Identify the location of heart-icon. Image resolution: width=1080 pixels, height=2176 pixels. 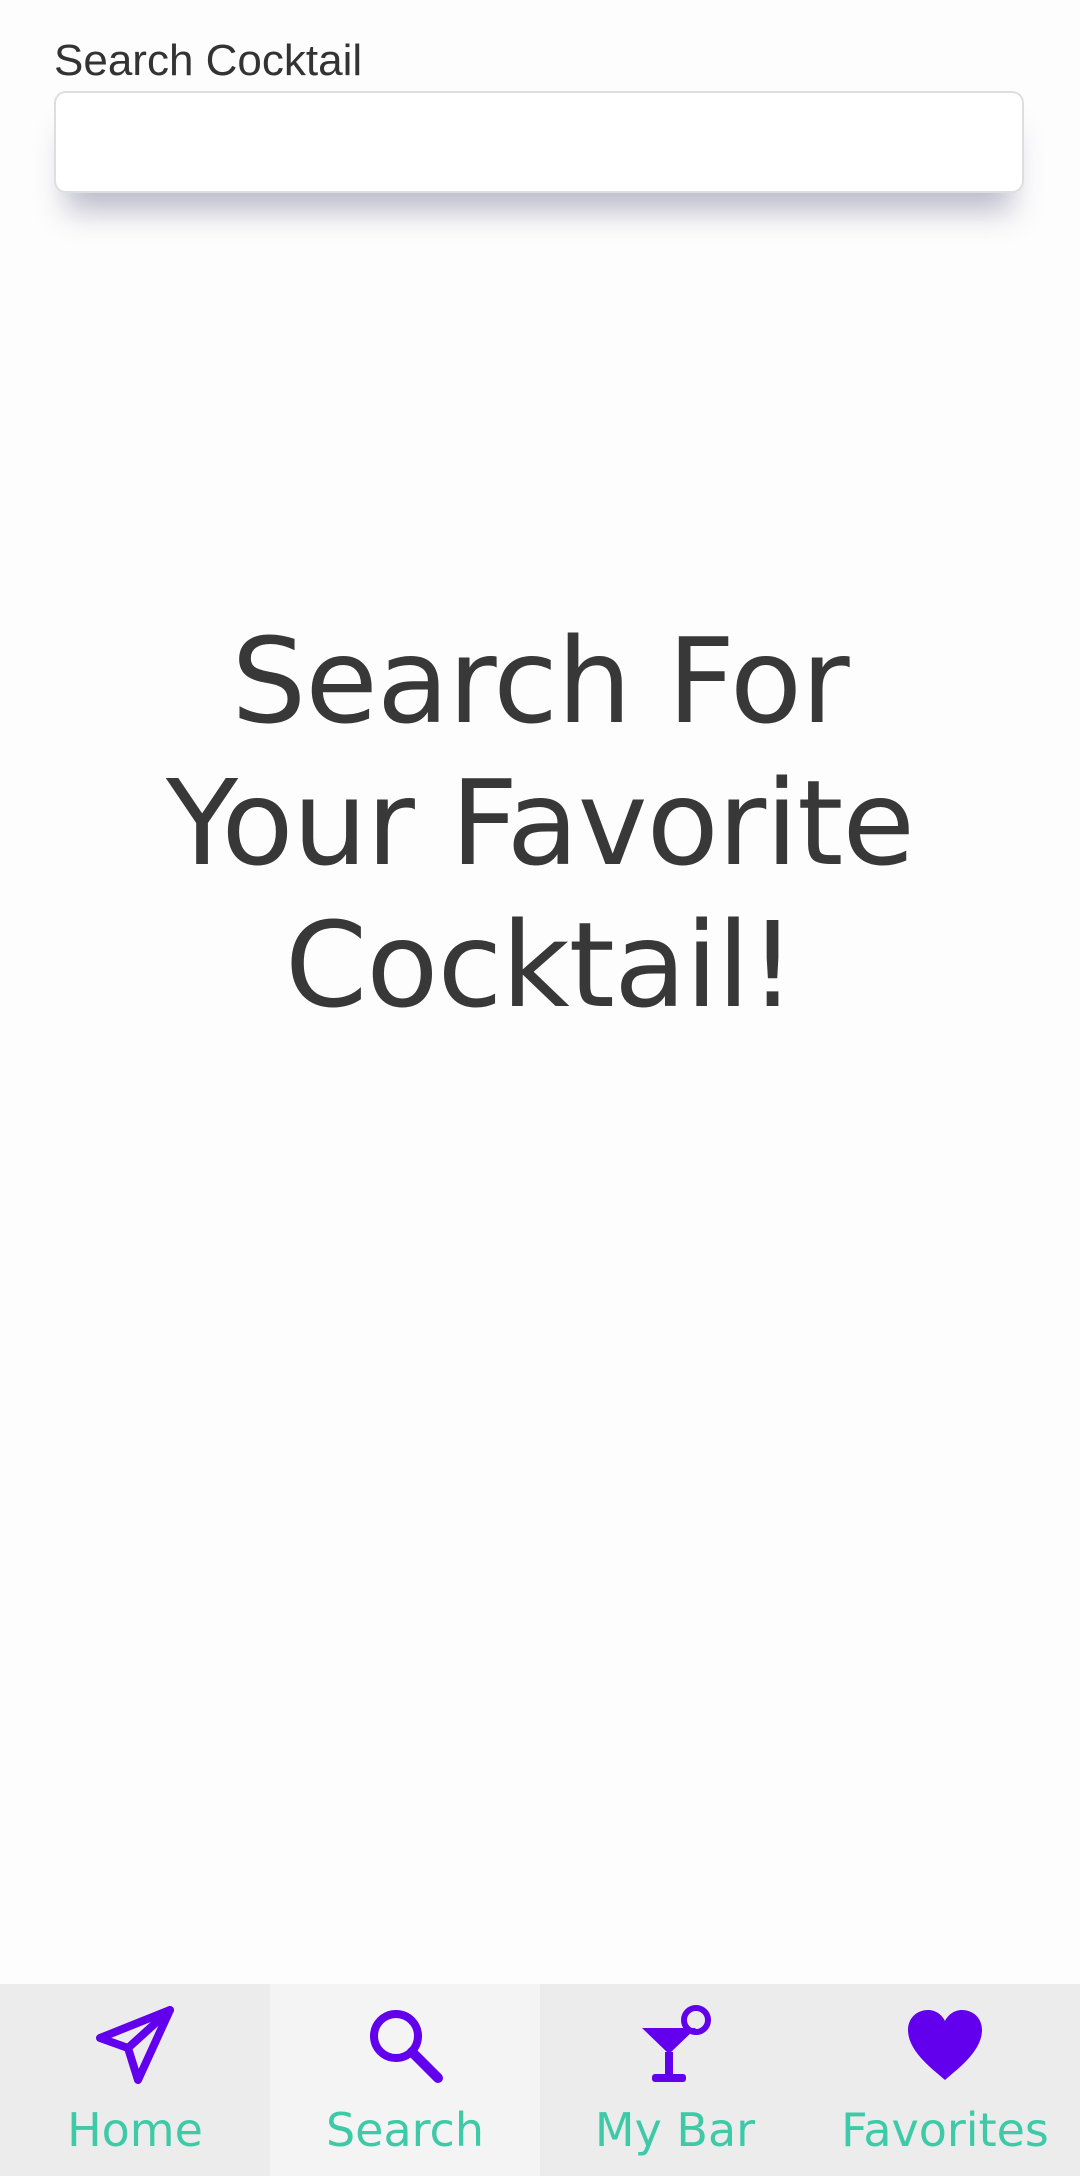
(945, 2045).